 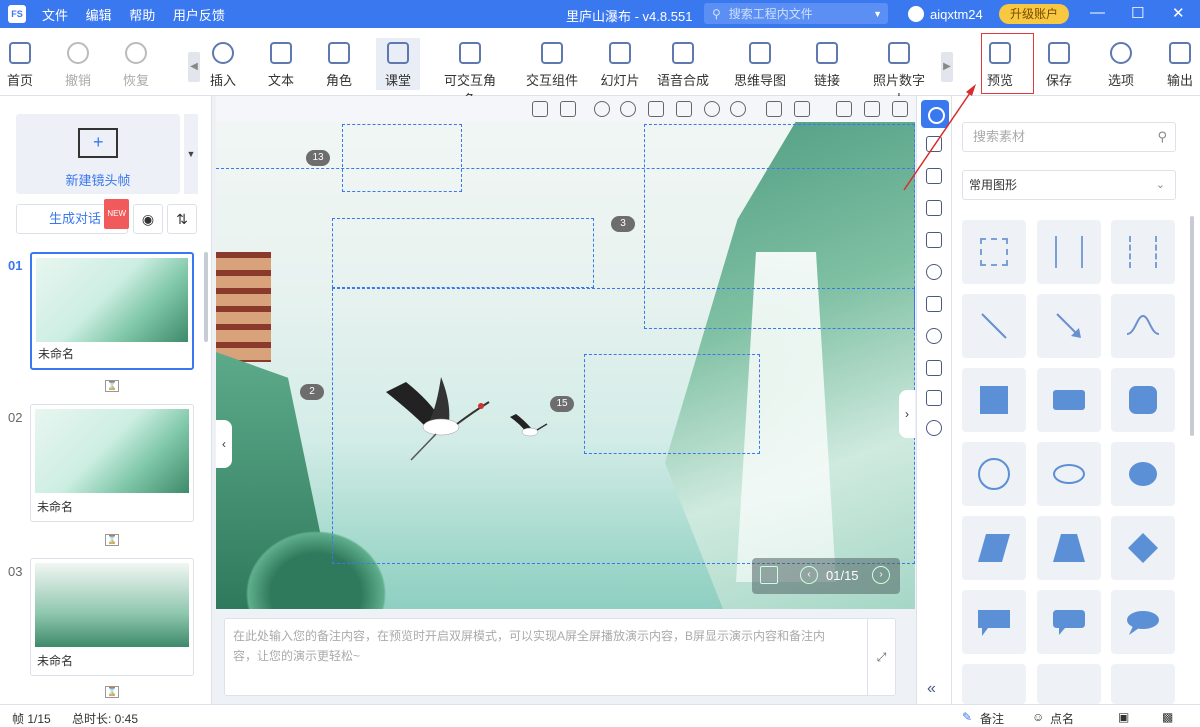 What do you see at coordinates (223, 65) in the screenshot?
I see `insert-button: 插入` at bounding box center [223, 65].